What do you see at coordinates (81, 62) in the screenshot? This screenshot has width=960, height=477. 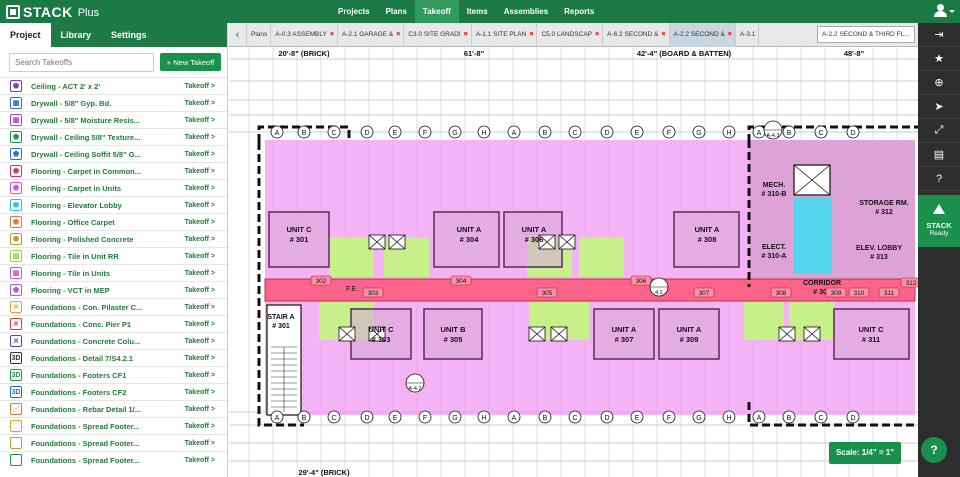 I see `search-takeoffs-input` at bounding box center [81, 62].